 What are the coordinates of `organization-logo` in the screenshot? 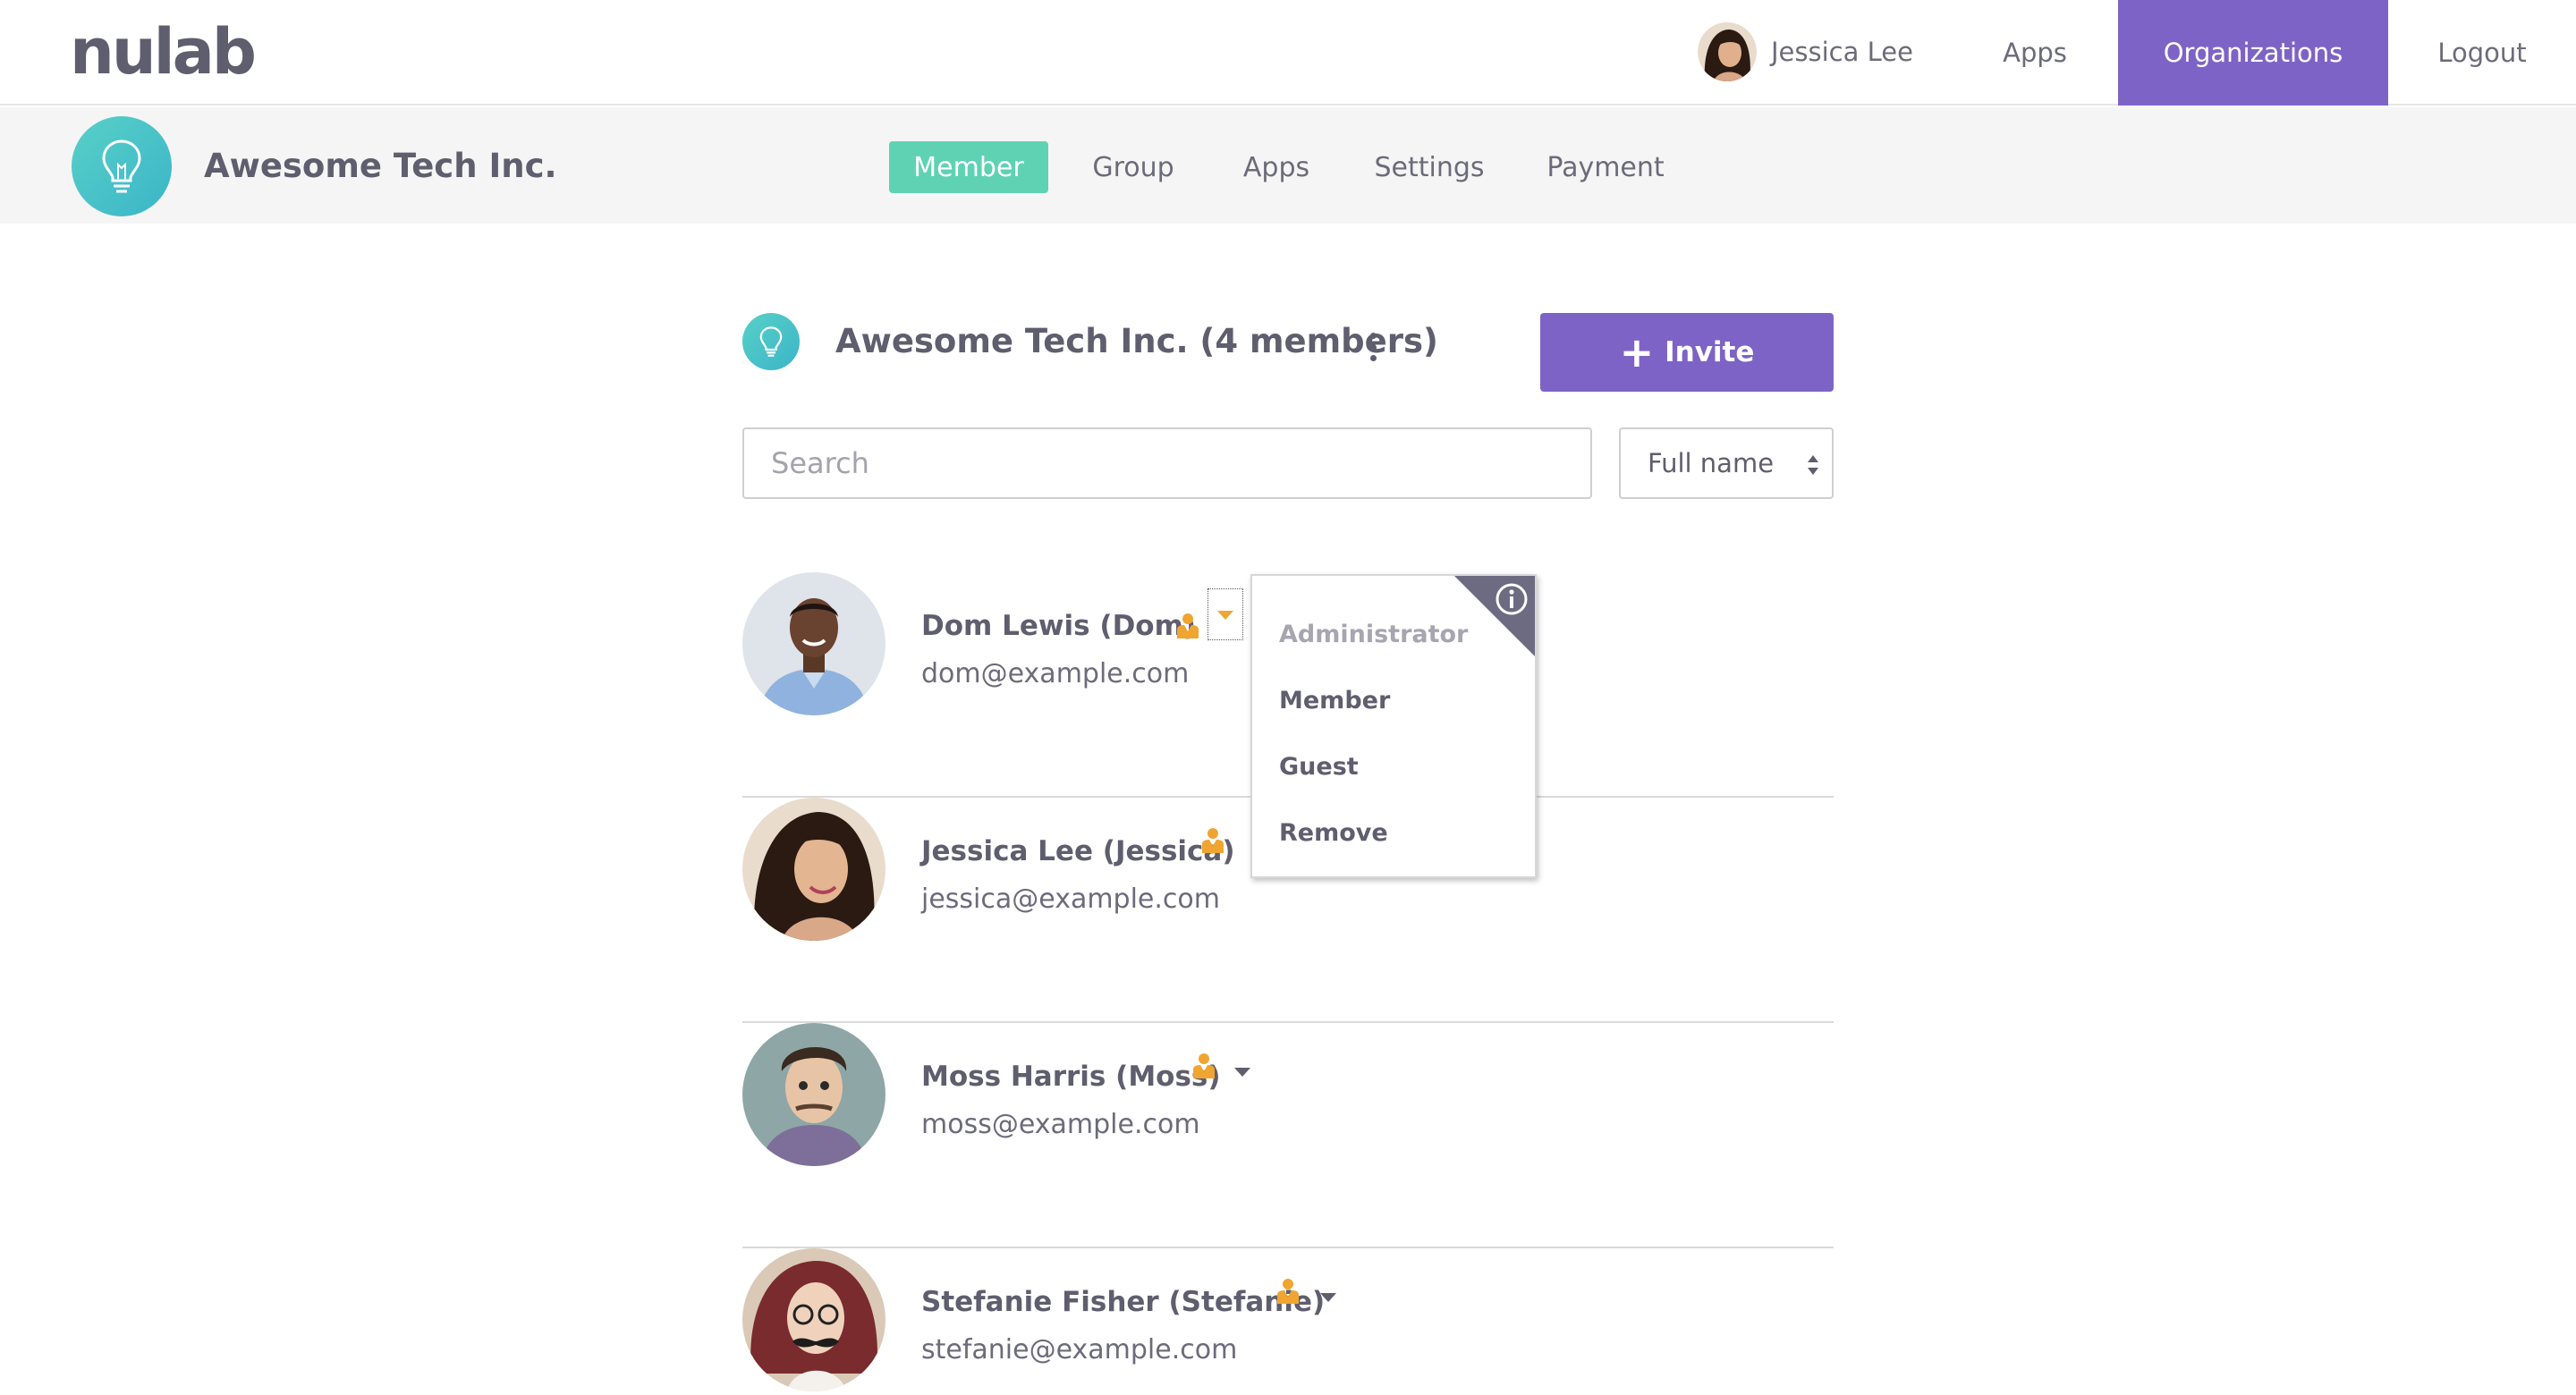 It's located at (122, 166).